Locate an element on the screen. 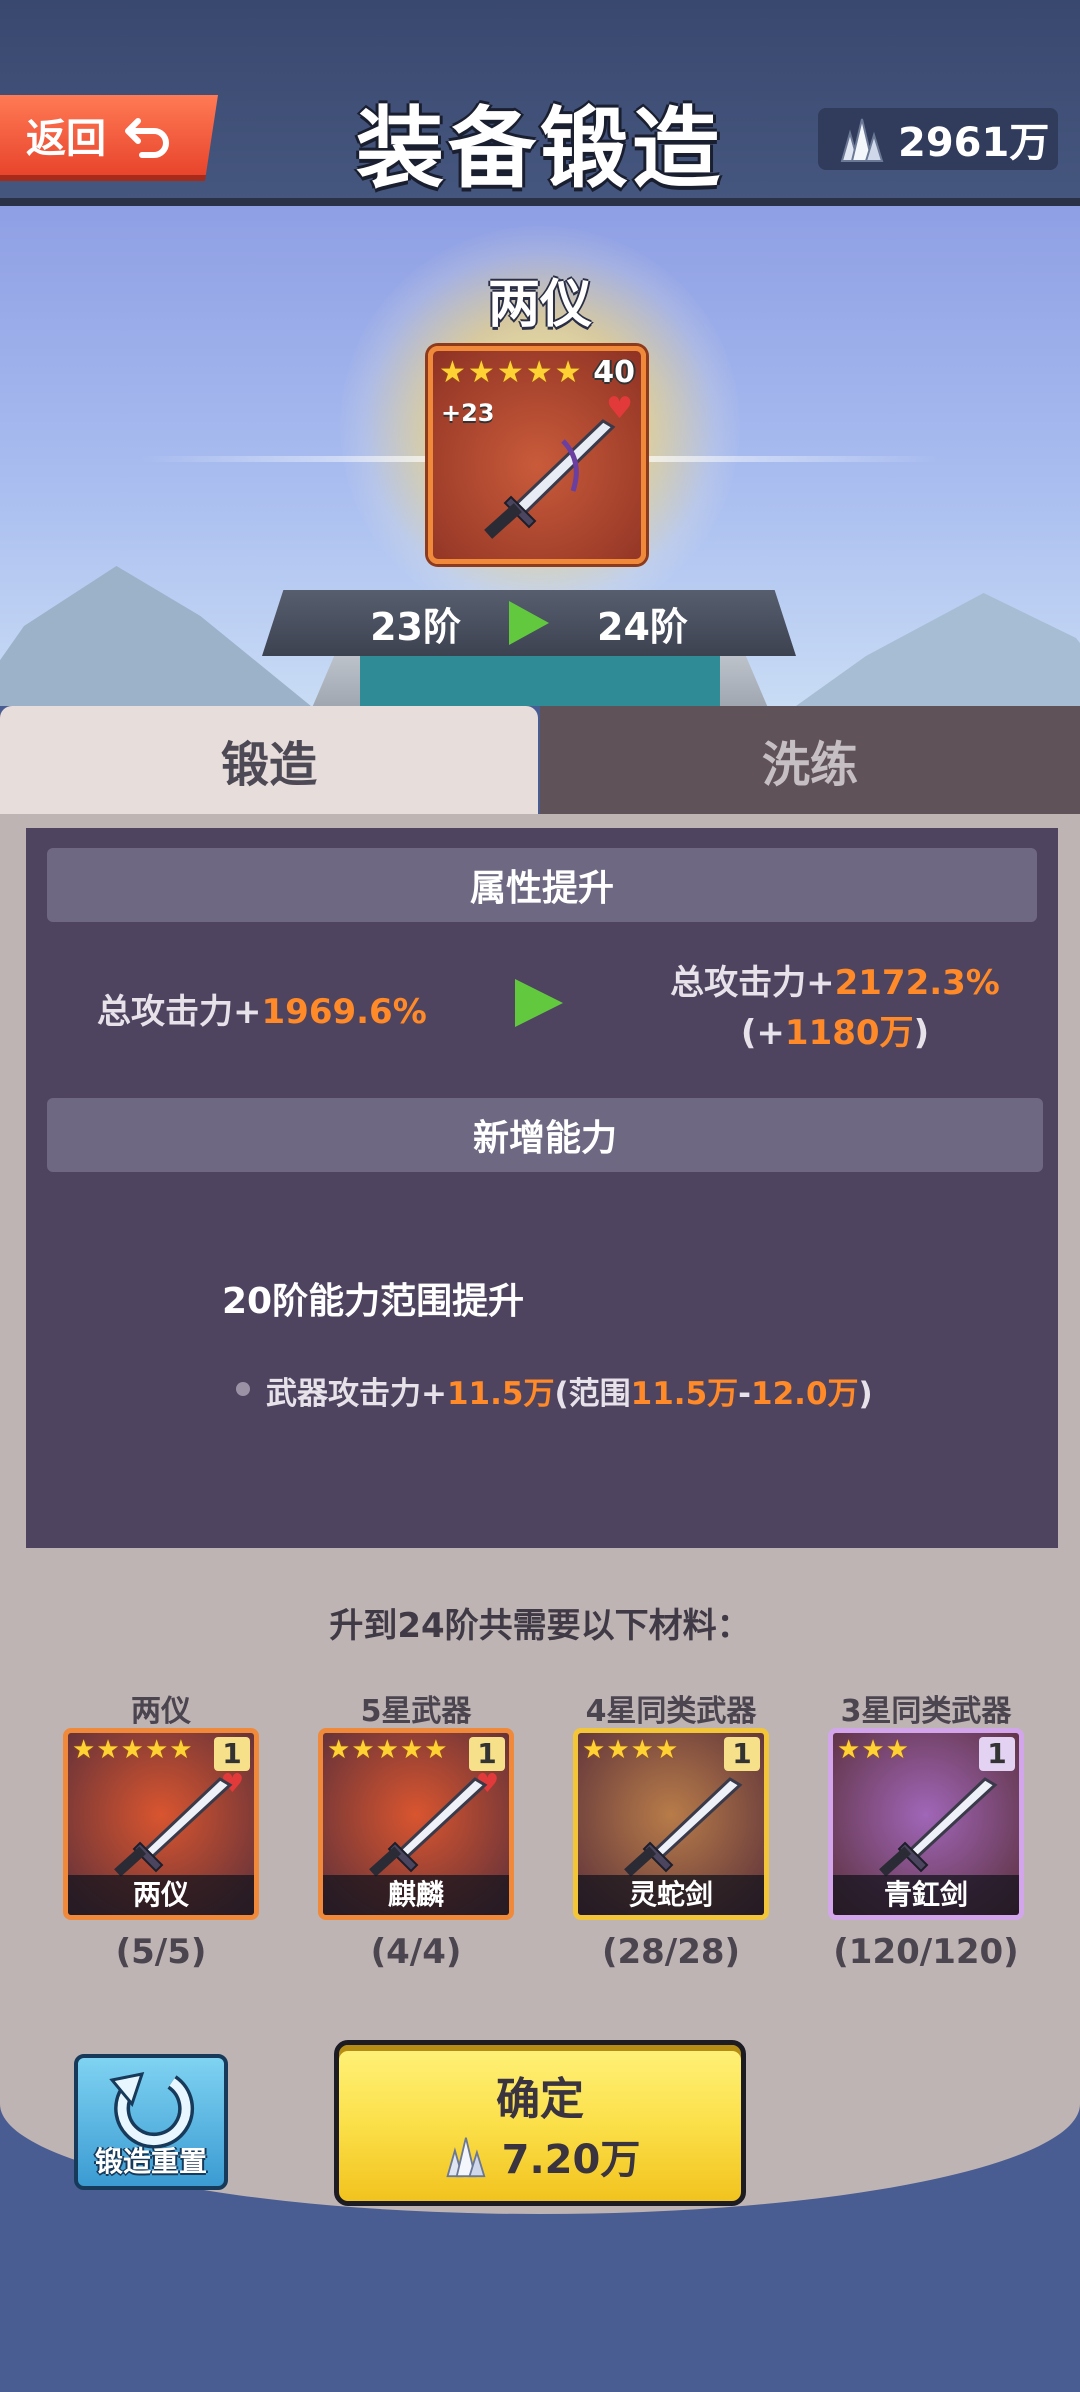 The width and height of the screenshot is (1080, 2392). confirm-cost-amount: 7.20万 is located at coordinates (571, 2160).